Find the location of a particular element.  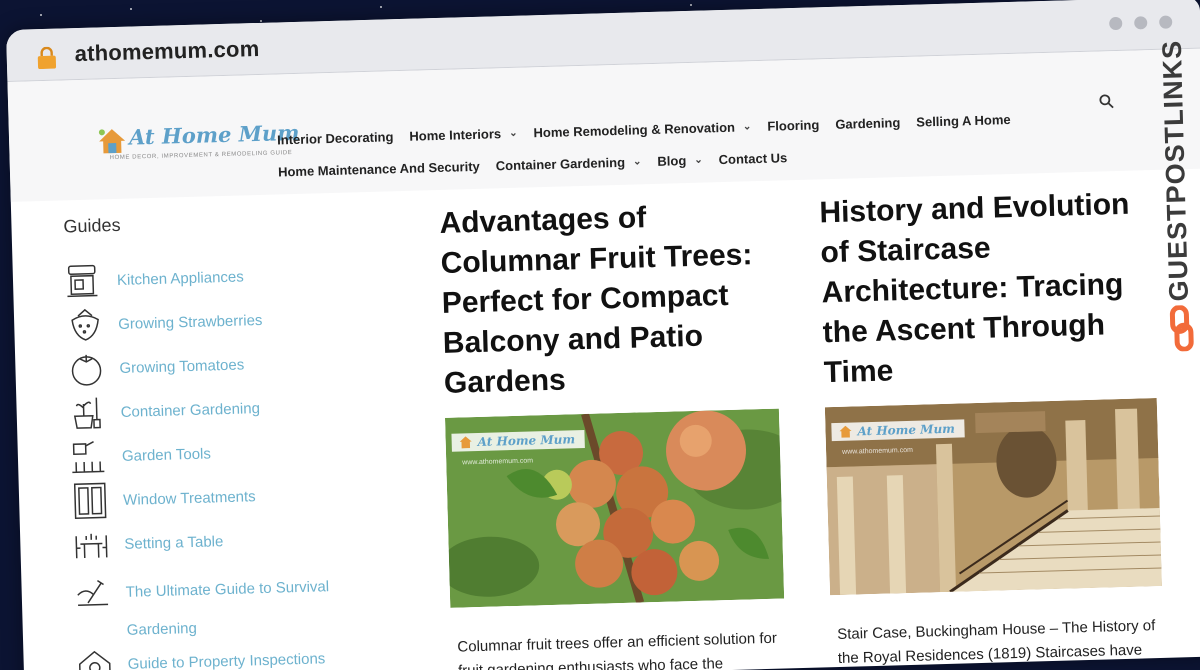

nav-flooring: Flooring is located at coordinates (793, 125).